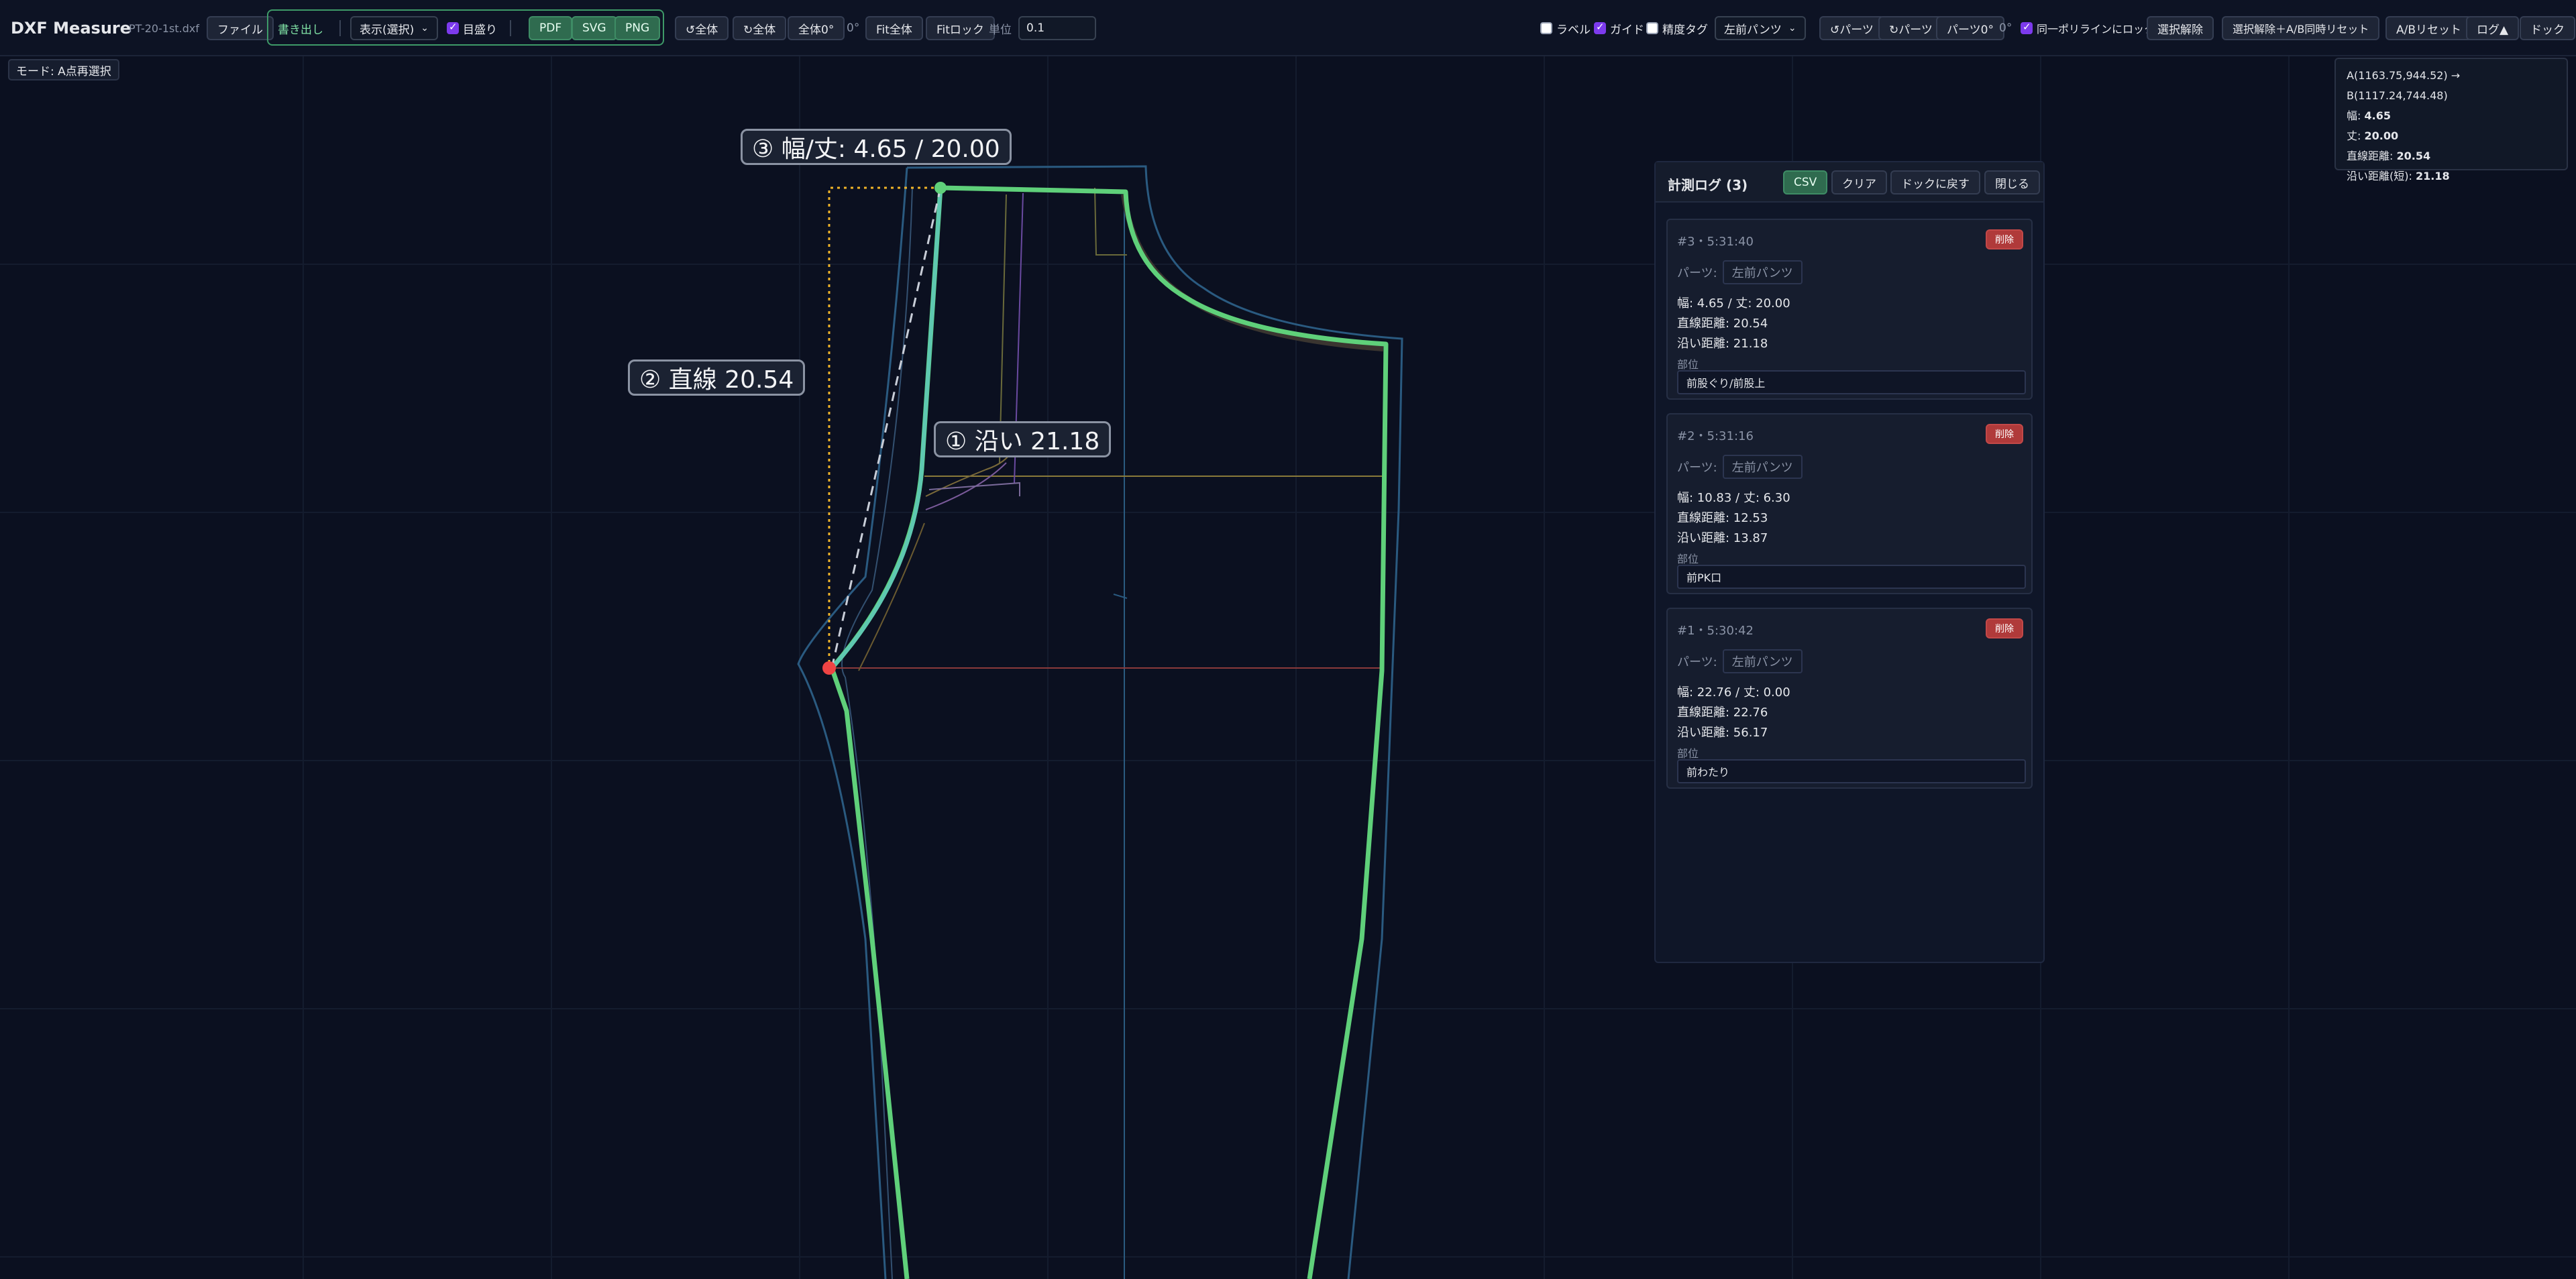 This screenshot has width=2576, height=1279. Describe the element at coordinates (2012, 182) in the screenshot. I see `close-log-button: 閉じる` at that location.